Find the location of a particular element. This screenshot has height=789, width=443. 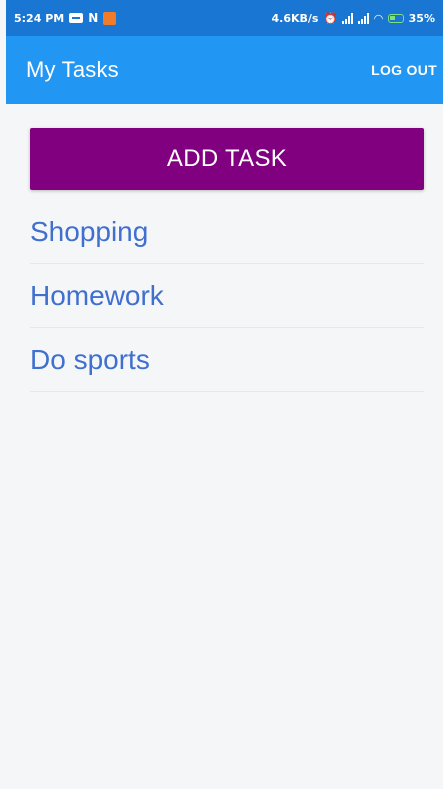

status-bar-right: 4.6KB/s ⏰ ◠ 35% is located at coordinates (353, 18).